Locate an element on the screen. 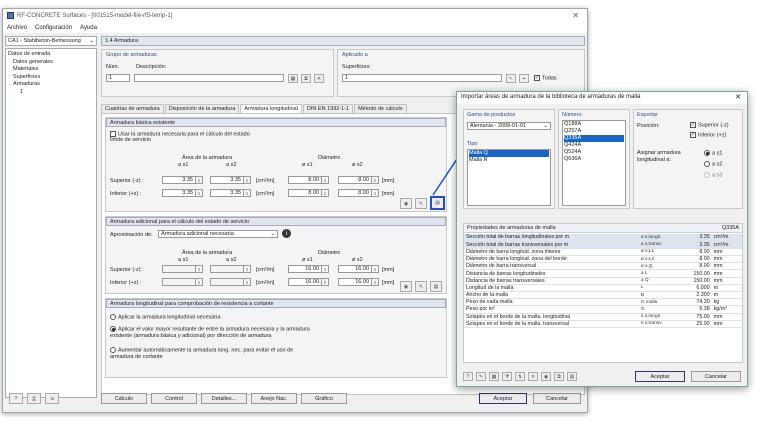 The image size is (760, 447). assign-as3-radio: a s3 is located at coordinates (713, 175).